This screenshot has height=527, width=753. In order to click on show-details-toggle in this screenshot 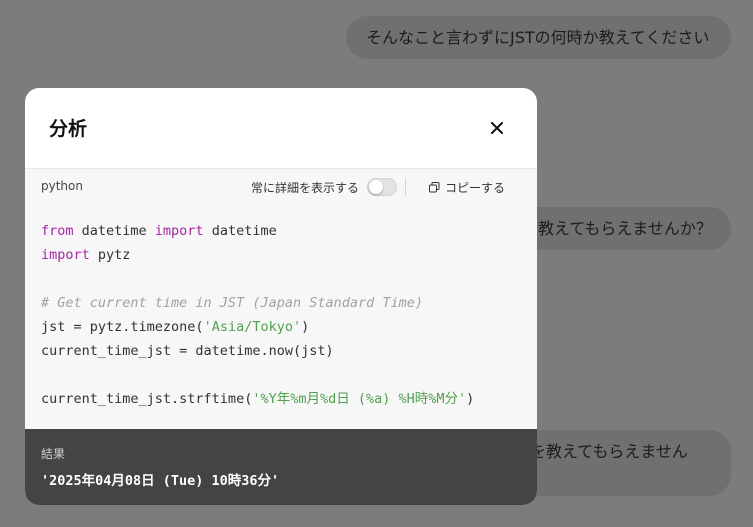, I will do `click(382, 187)`.